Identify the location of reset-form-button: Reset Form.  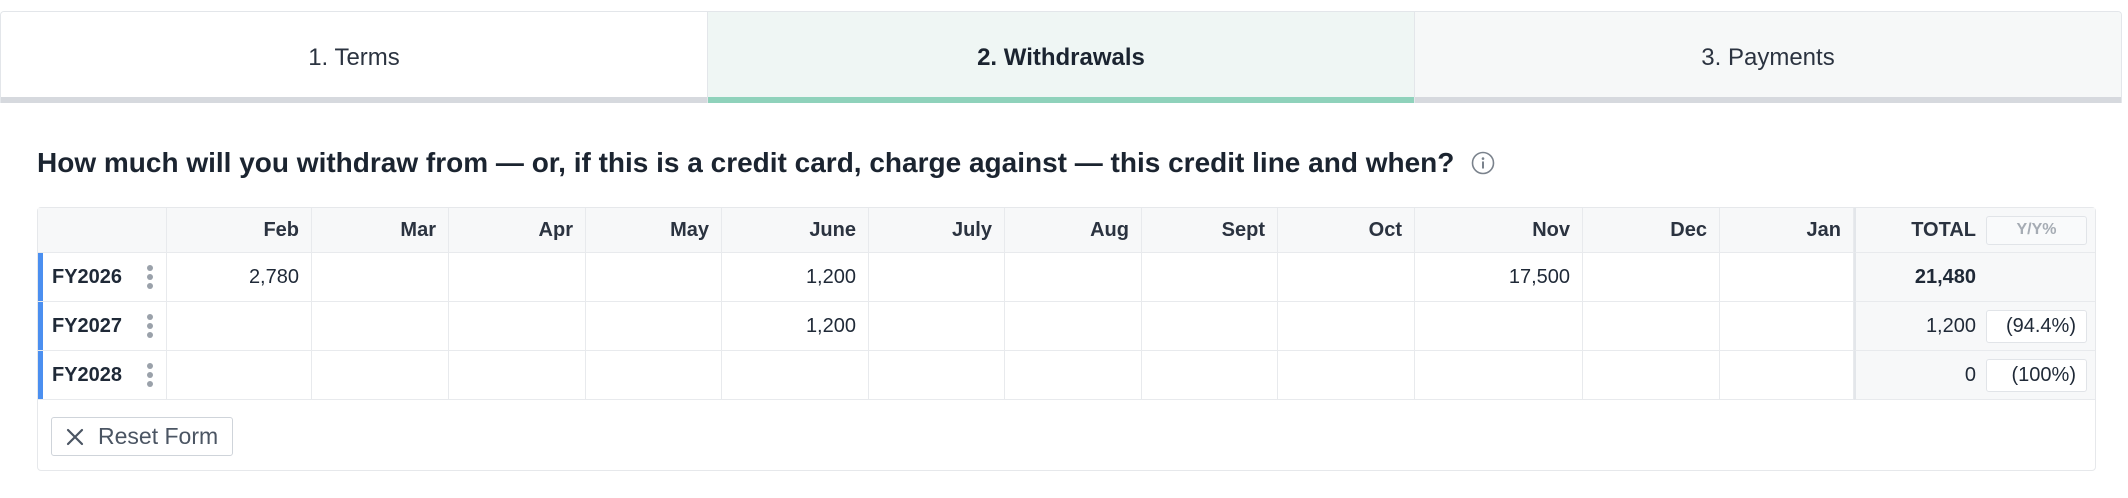
(142, 436).